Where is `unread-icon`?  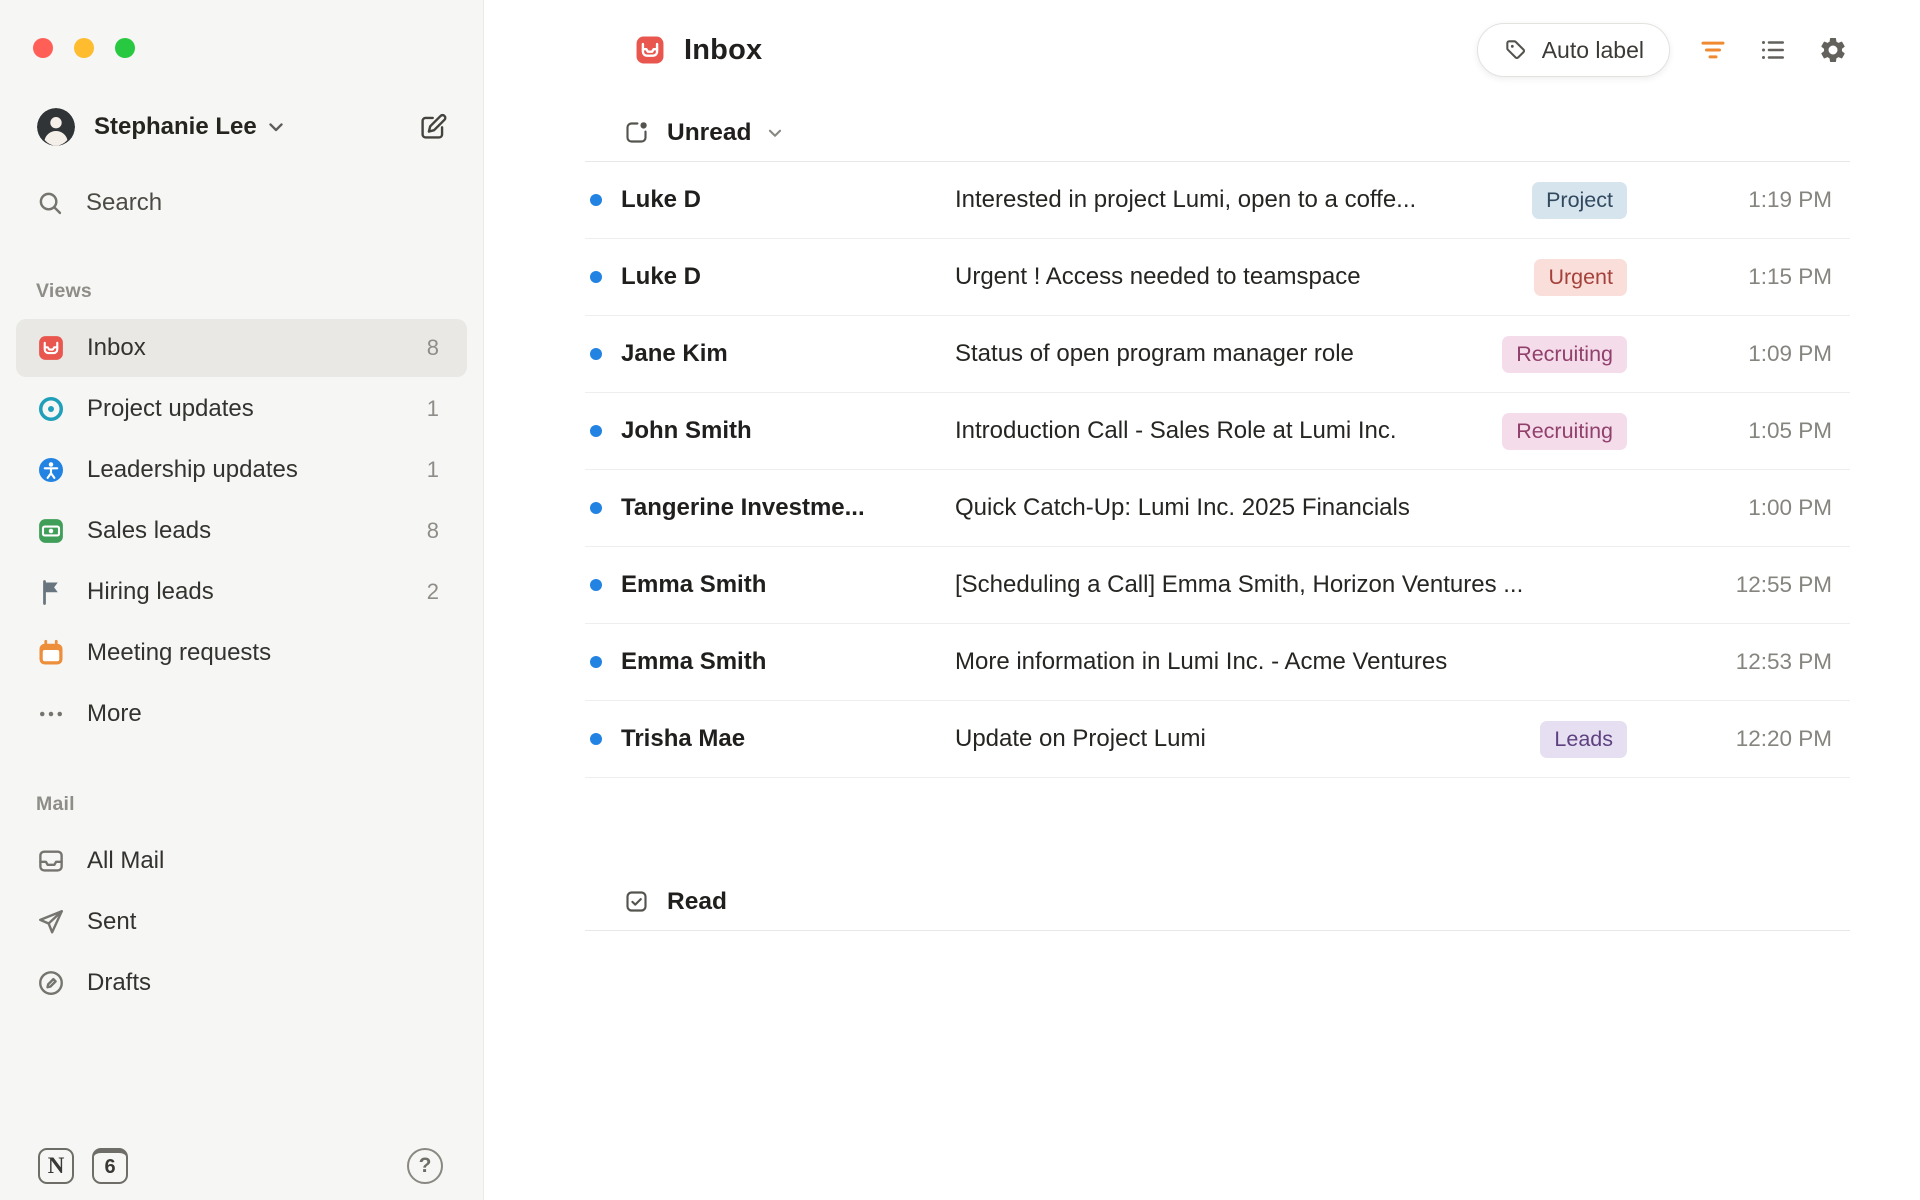
unread-icon is located at coordinates (636, 132).